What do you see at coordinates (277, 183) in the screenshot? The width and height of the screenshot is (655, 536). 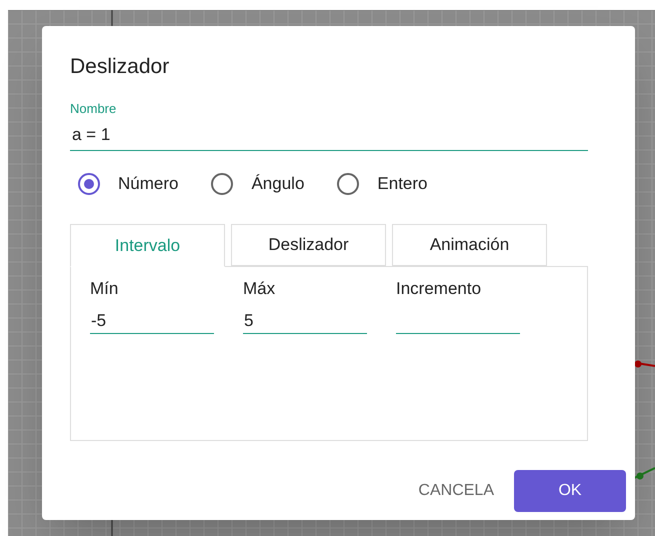 I see `radio-label: Ángulo` at bounding box center [277, 183].